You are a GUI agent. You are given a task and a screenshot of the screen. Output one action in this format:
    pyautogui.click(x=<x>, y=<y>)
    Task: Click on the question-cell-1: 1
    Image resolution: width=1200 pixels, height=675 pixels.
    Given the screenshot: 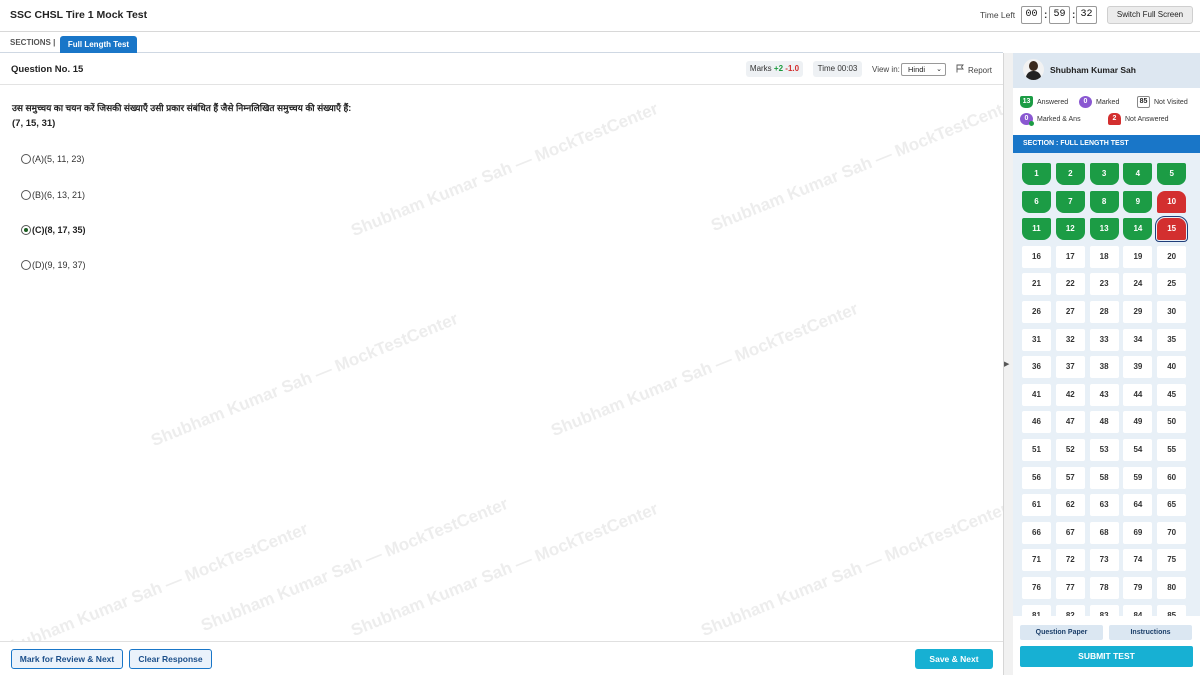 What is the action you would take?
    pyautogui.click(x=1036, y=174)
    